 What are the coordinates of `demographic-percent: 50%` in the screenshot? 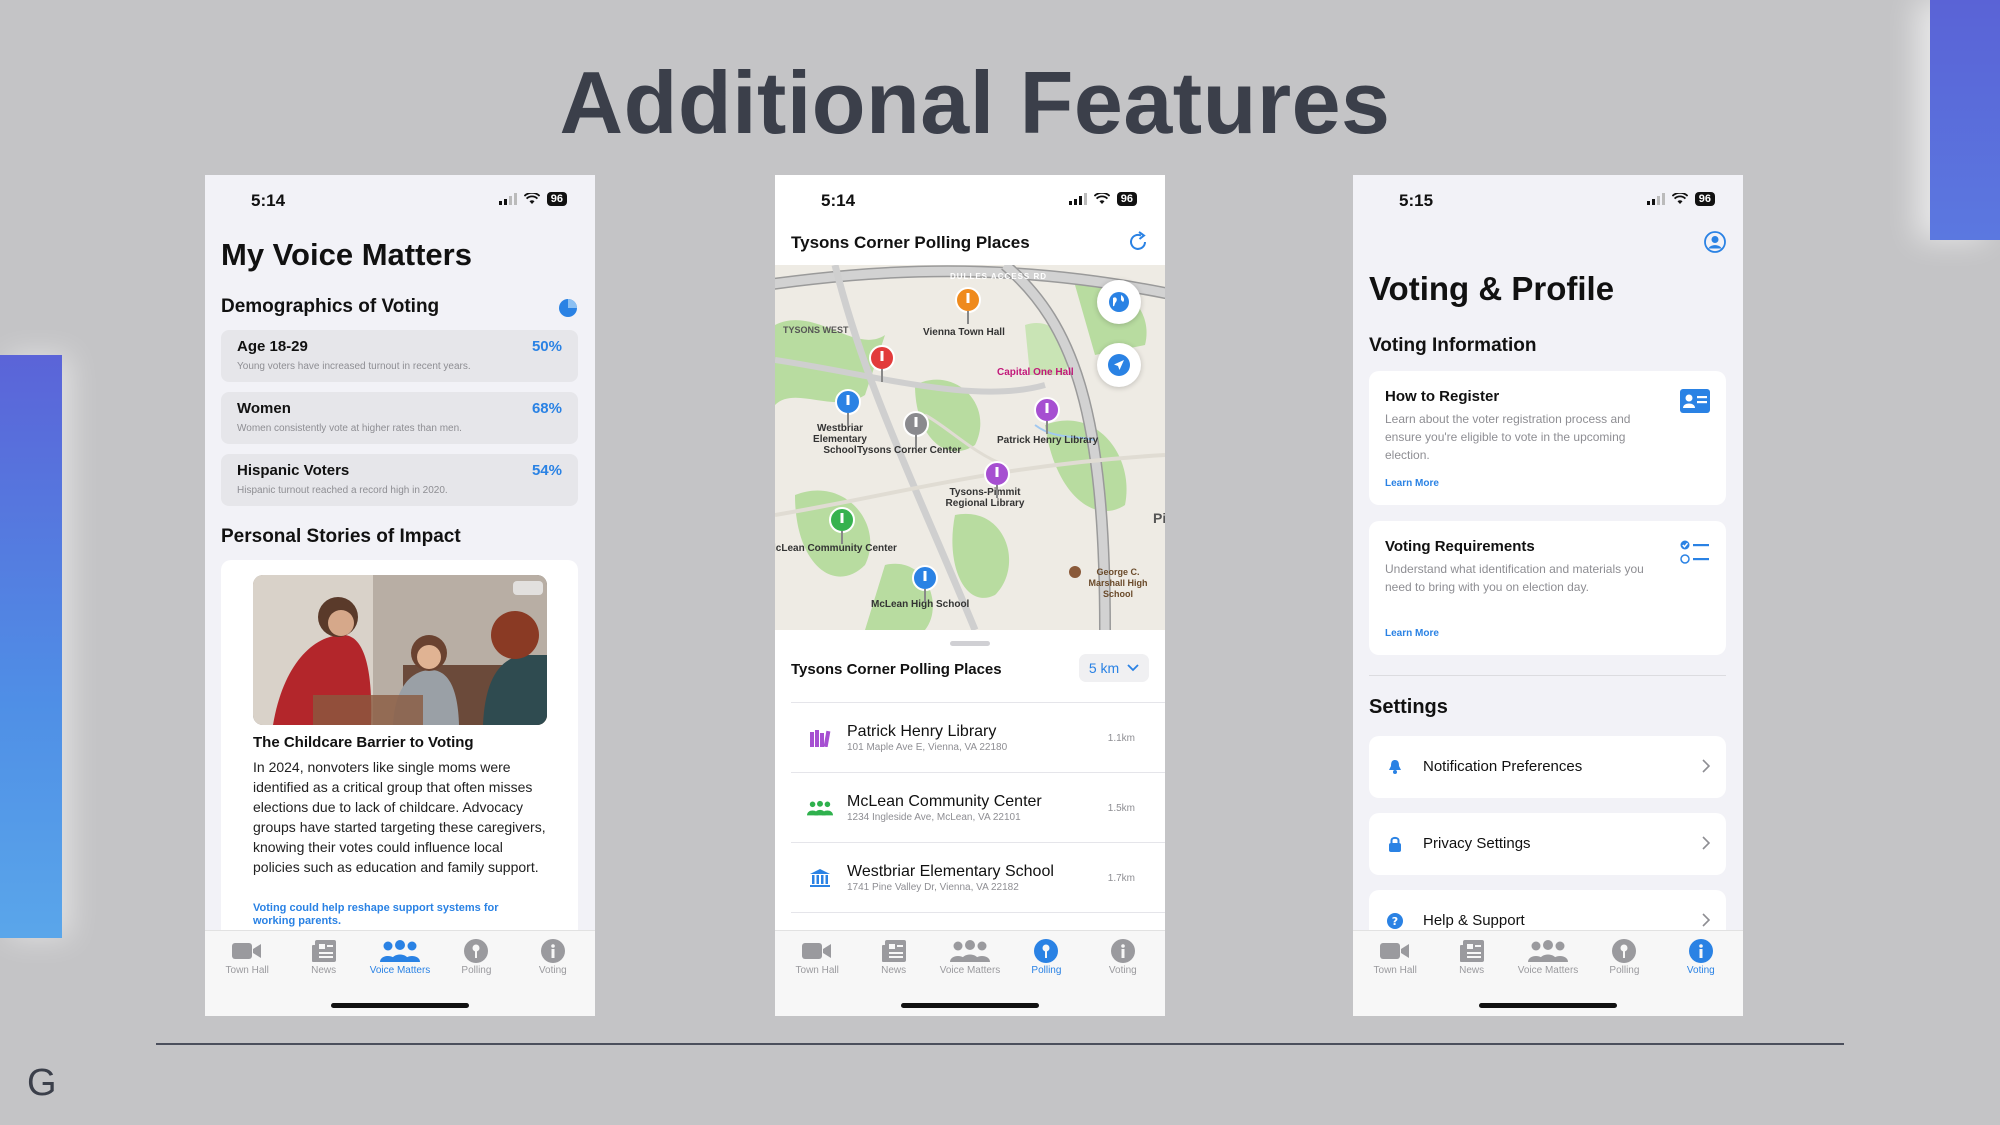 It's located at (546, 346).